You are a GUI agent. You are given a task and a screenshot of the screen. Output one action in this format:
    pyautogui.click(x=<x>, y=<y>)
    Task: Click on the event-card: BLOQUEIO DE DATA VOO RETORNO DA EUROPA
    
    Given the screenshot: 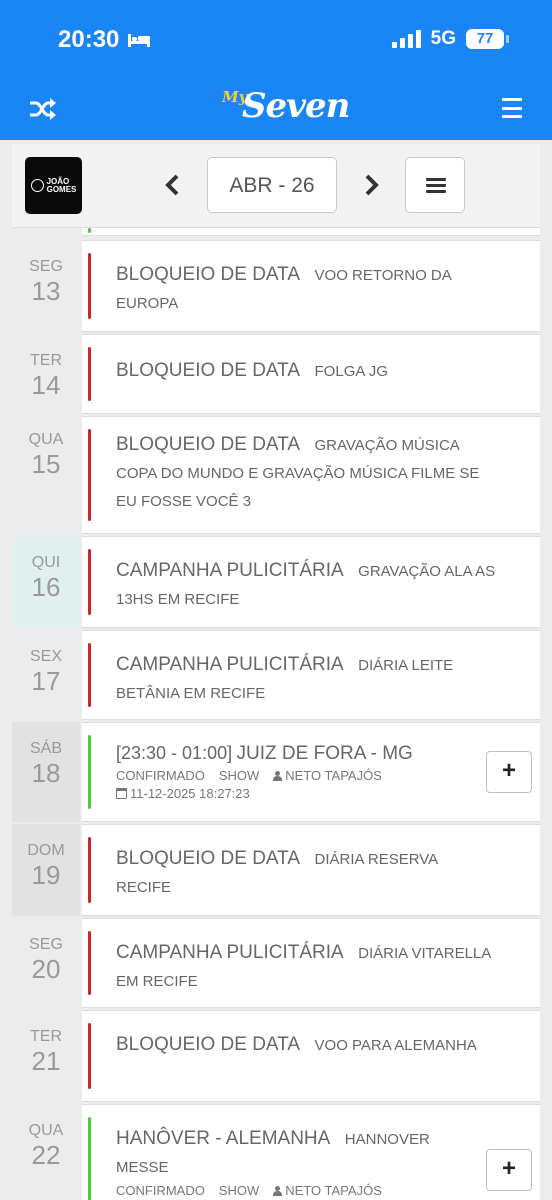 What is the action you would take?
    pyautogui.click(x=311, y=286)
    